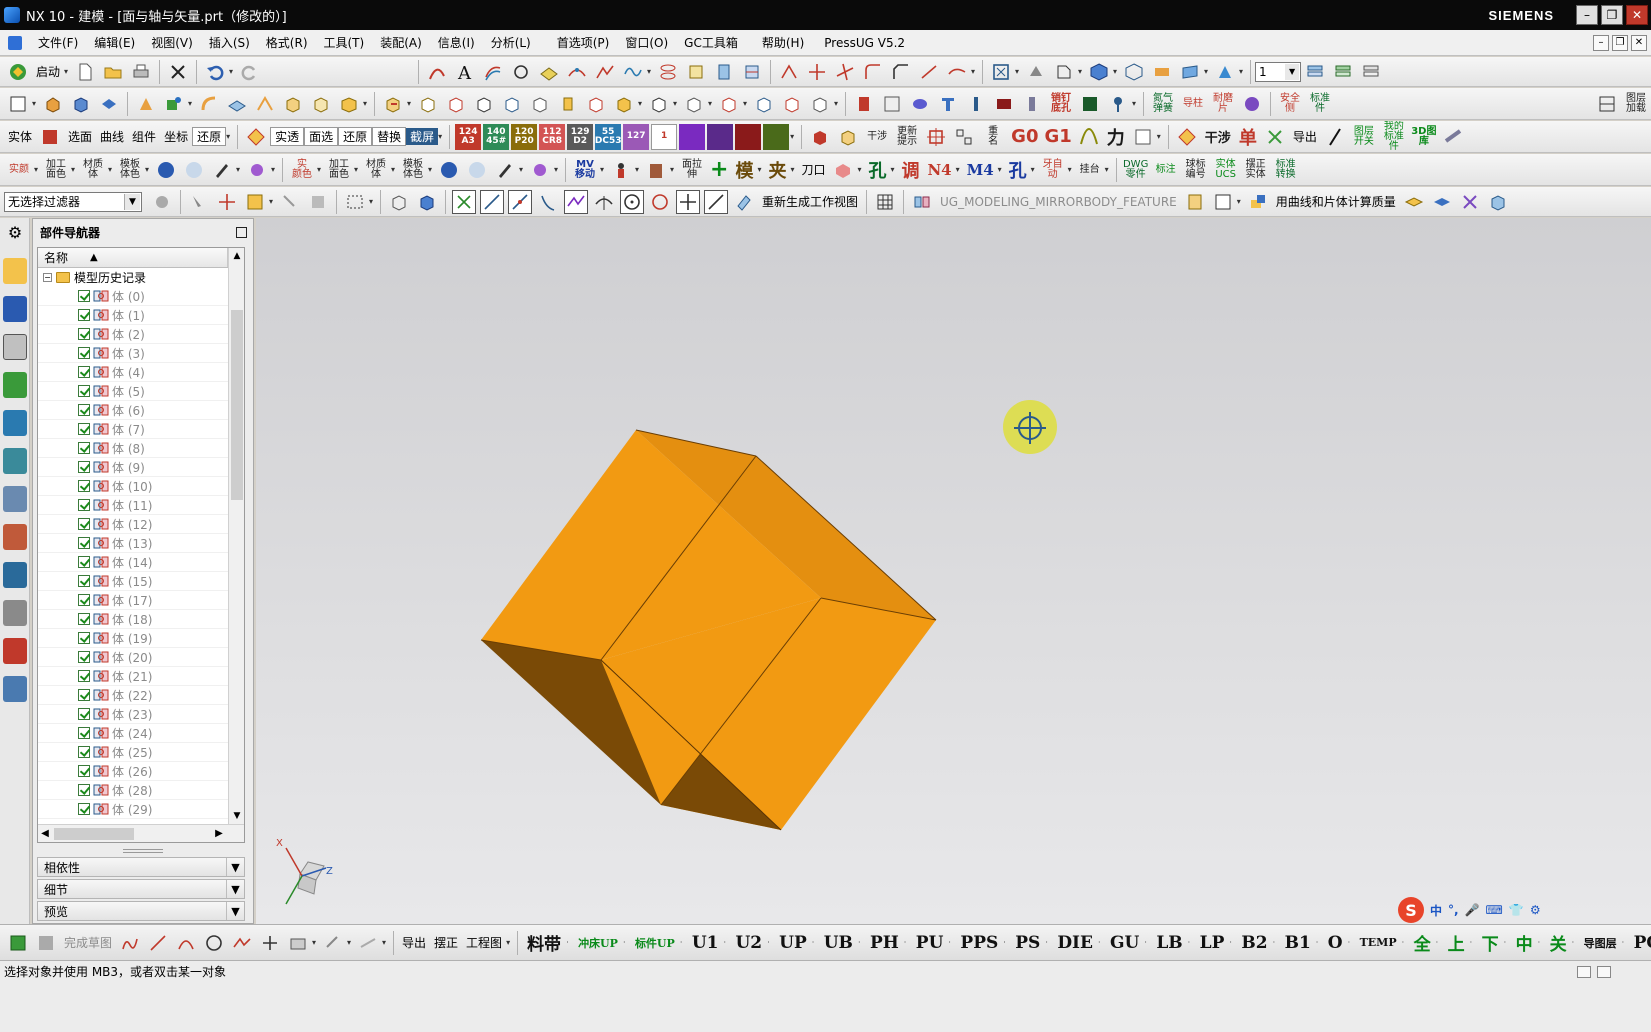 This screenshot has height=1032, width=1651. What do you see at coordinates (133, 581) in the screenshot?
I see `tree-item-body: 体 (15)` at bounding box center [133, 581].